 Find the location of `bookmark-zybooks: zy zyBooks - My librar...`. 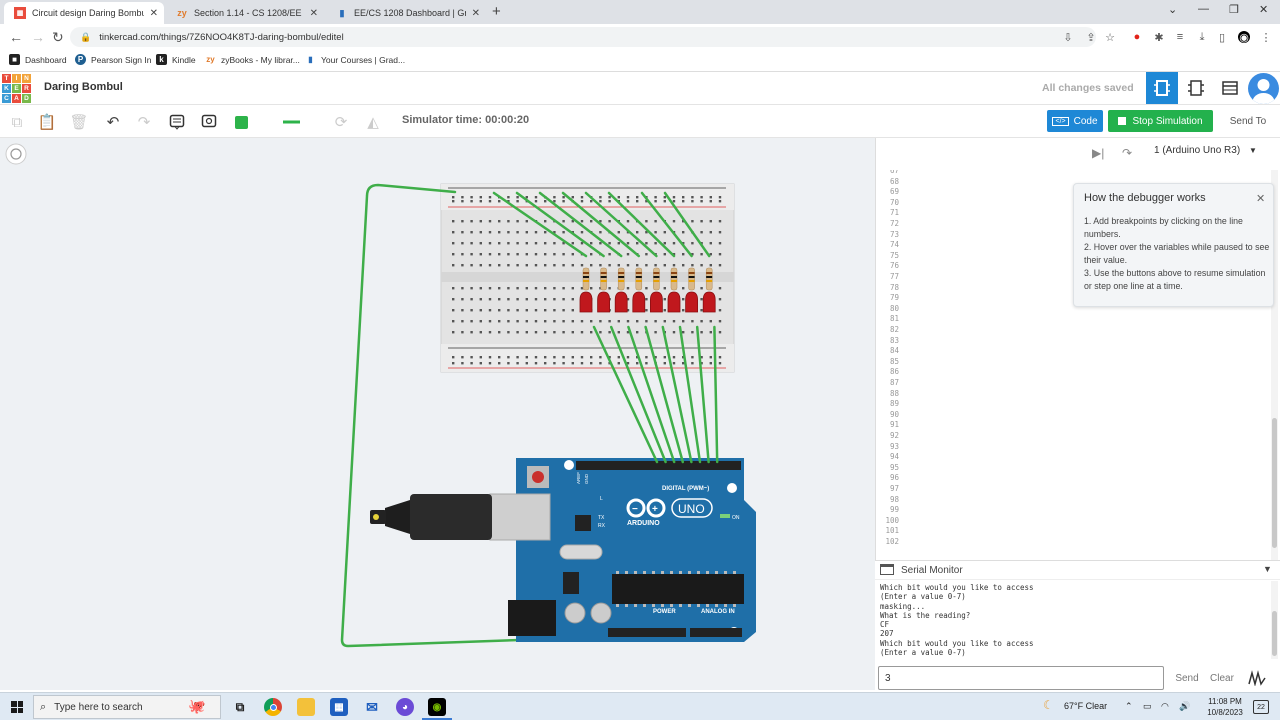

bookmark-zybooks: zy zyBooks - My librar... is located at coordinates (252, 59).